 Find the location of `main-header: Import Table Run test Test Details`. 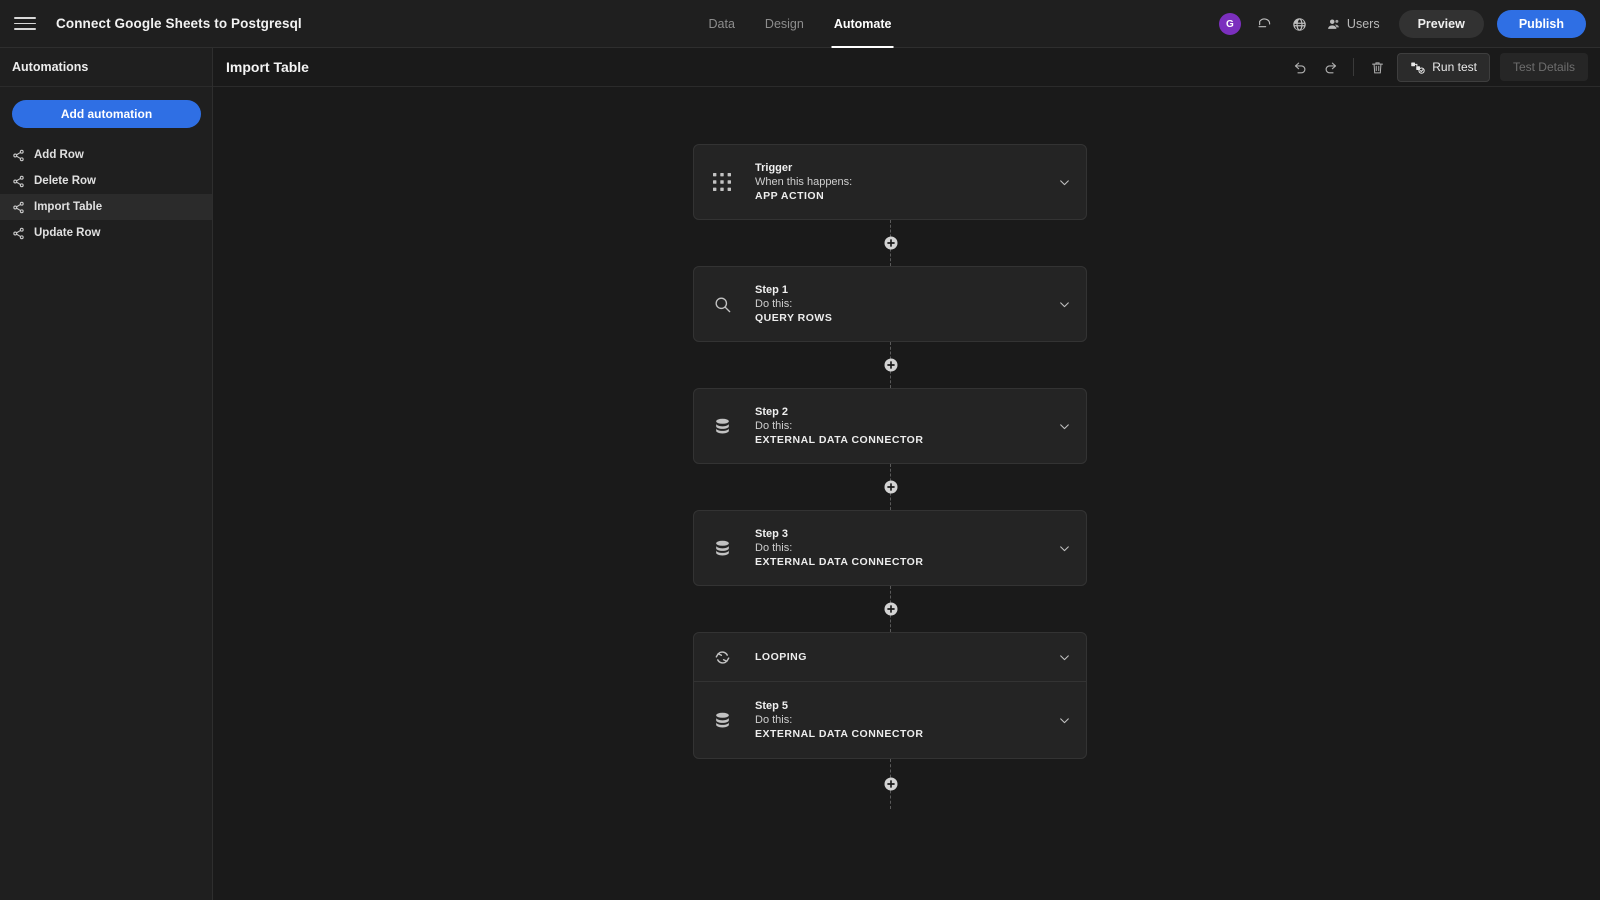

main-header: Import Table Run test Test Details is located at coordinates (906, 67).